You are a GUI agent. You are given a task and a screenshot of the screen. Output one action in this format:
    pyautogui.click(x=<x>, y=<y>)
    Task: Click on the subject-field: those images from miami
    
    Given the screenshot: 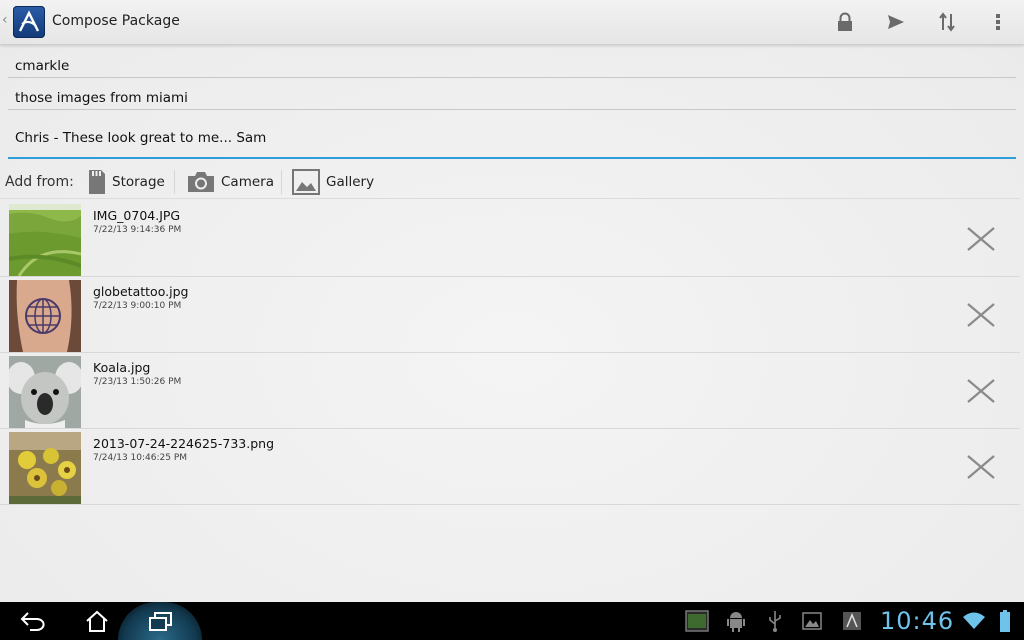 What is the action you would take?
    pyautogui.click(x=512, y=100)
    